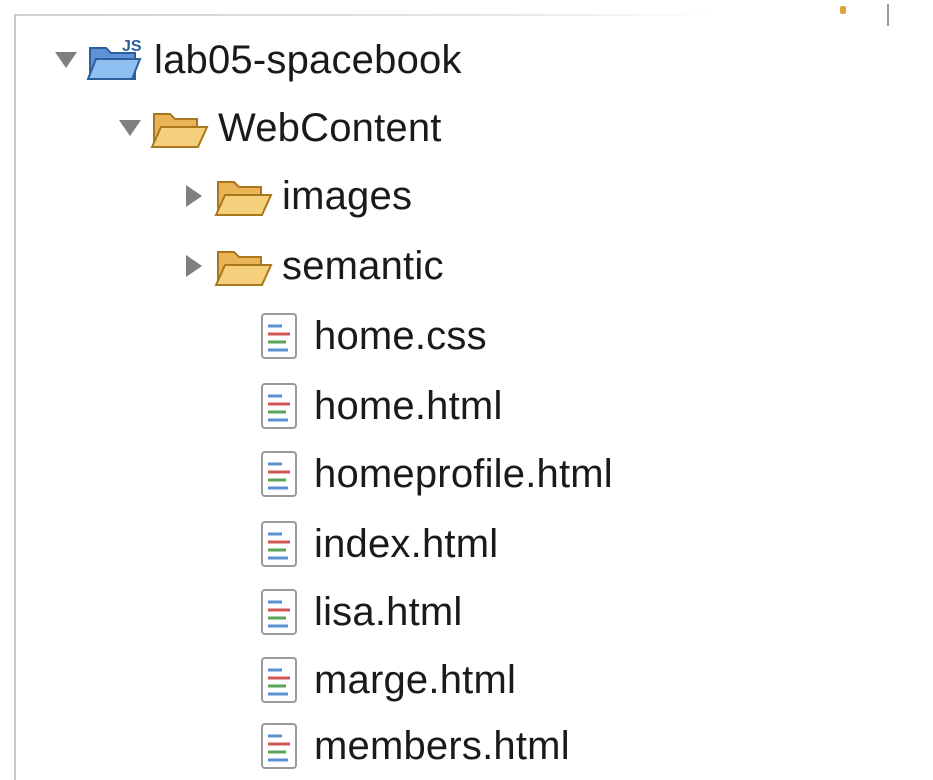  I want to click on tree-item-folder-semantic: semantic, so click(312, 266).